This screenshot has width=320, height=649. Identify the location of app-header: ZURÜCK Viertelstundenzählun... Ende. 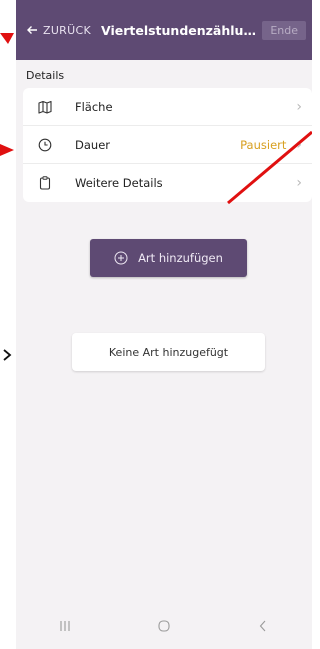
(164, 30).